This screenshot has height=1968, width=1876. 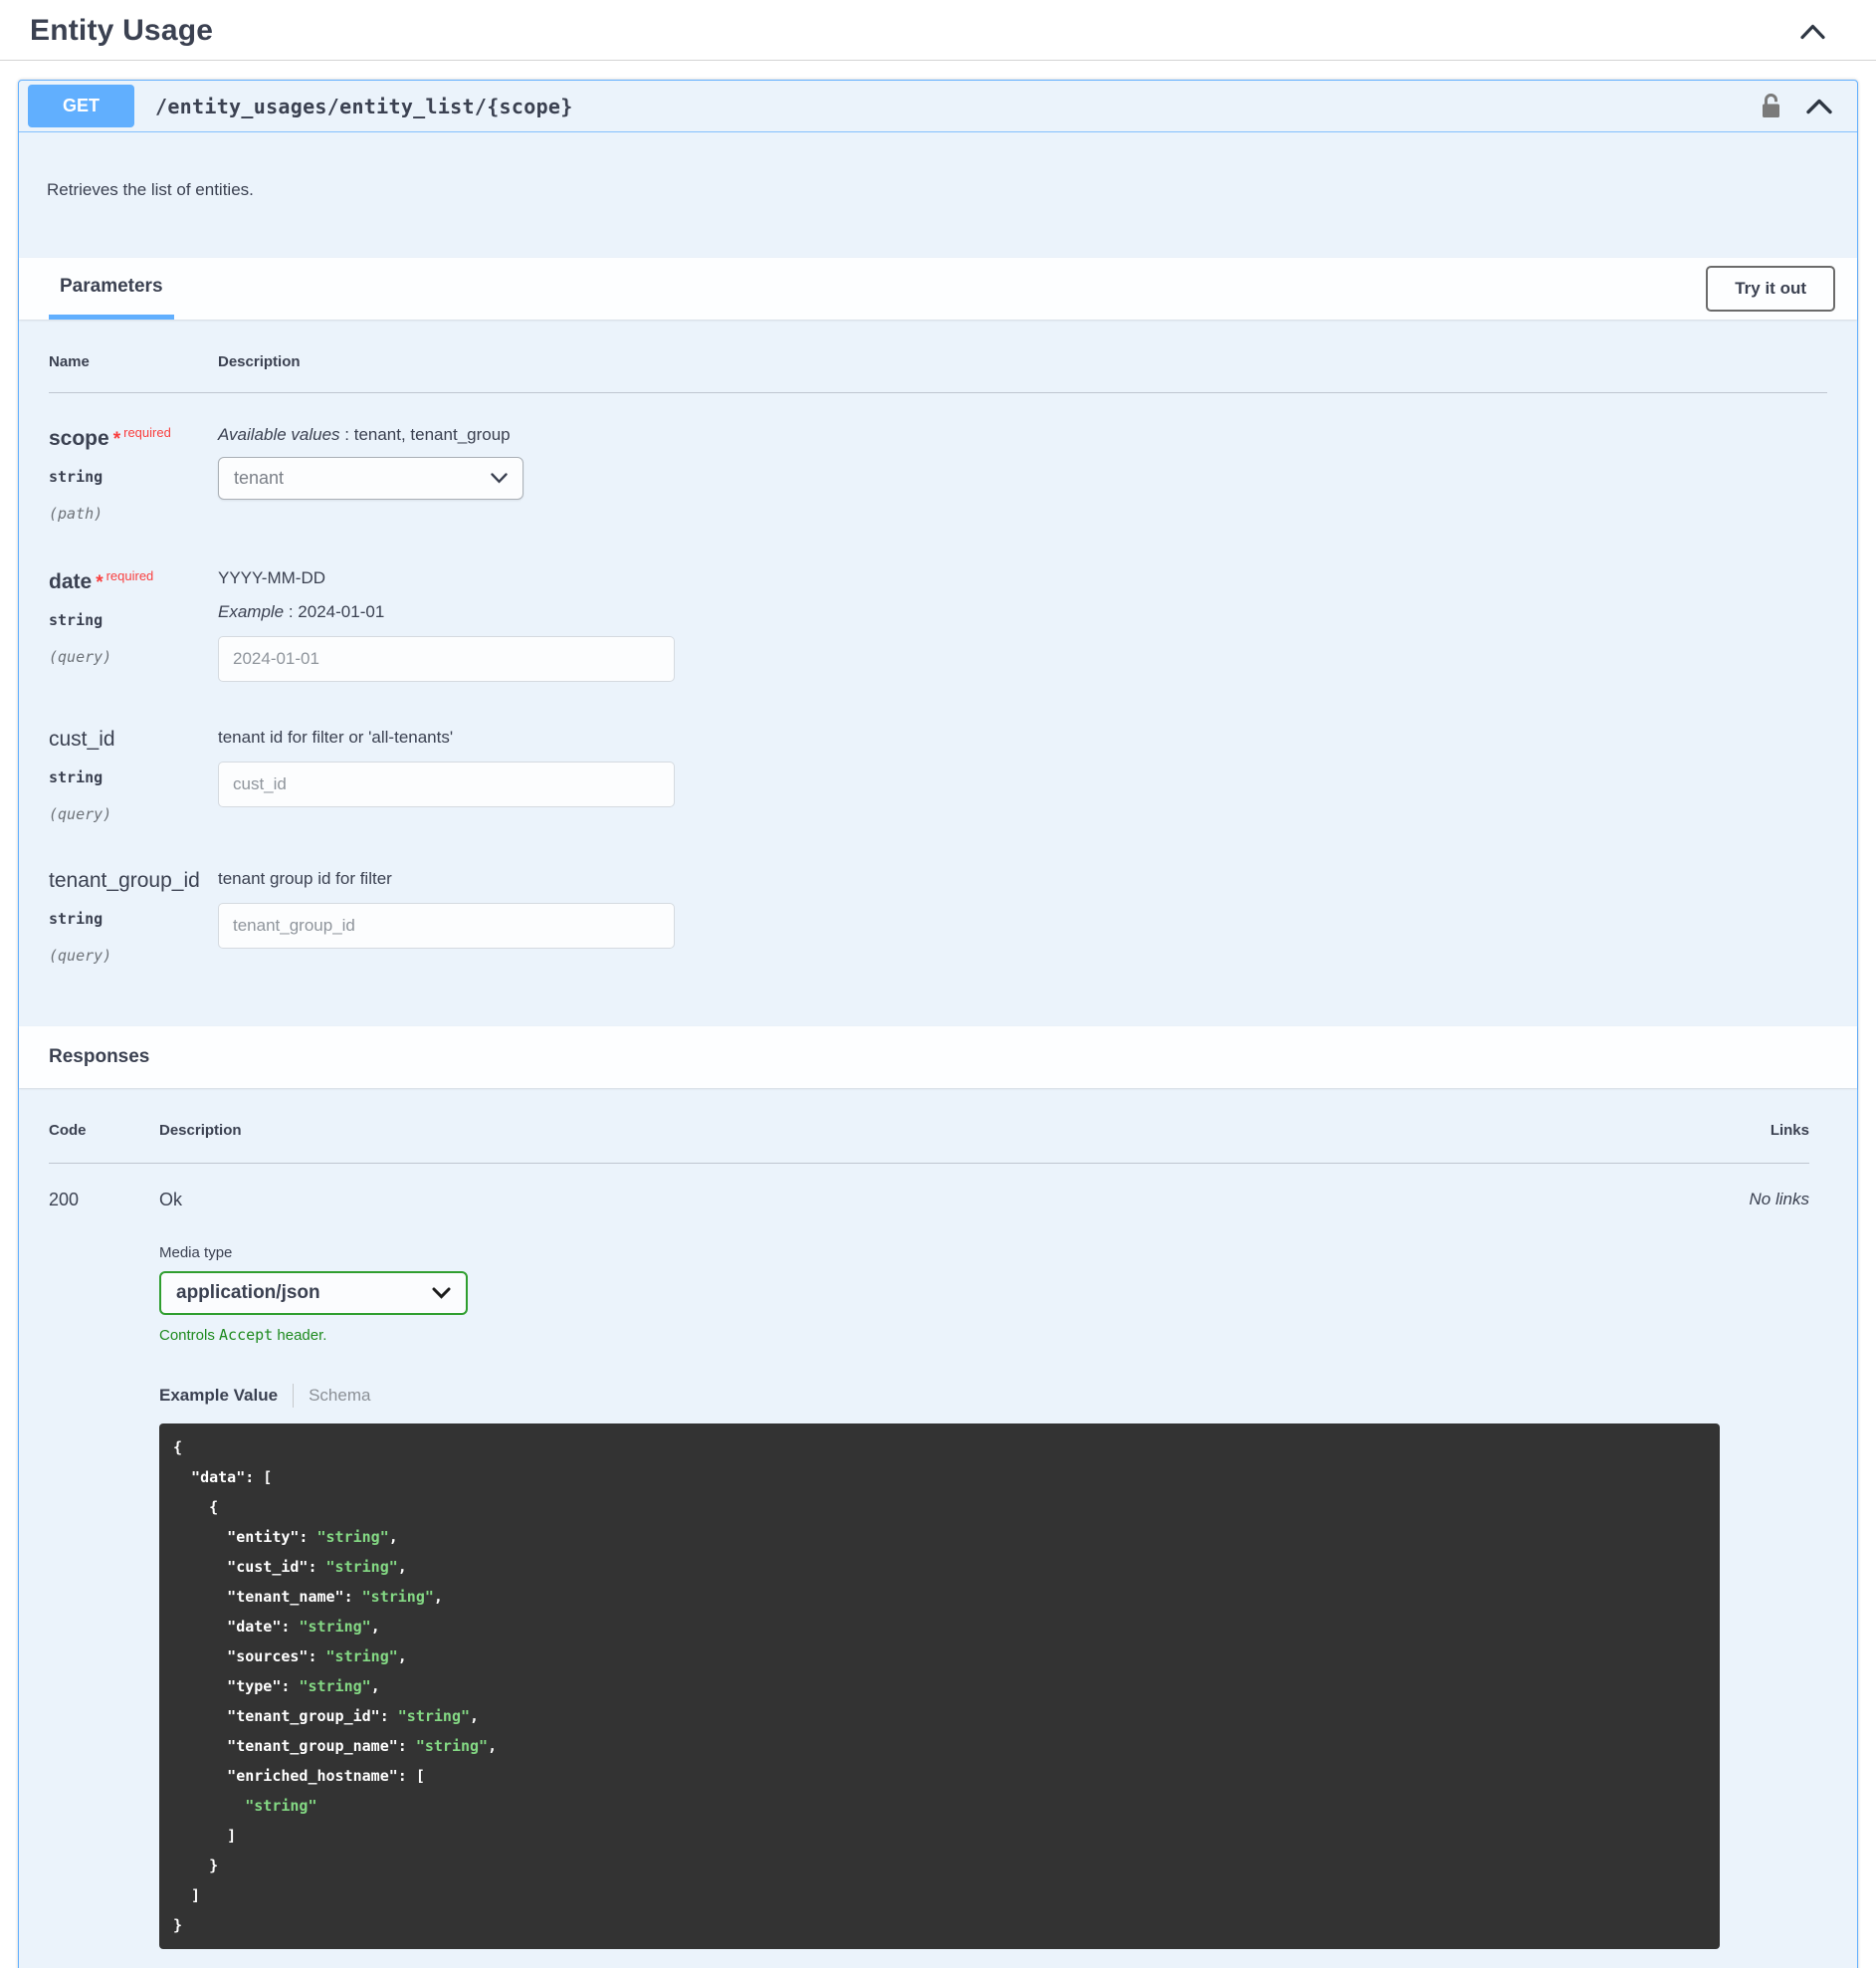 I want to click on column-header-code: Code, so click(x=68, y=1130).